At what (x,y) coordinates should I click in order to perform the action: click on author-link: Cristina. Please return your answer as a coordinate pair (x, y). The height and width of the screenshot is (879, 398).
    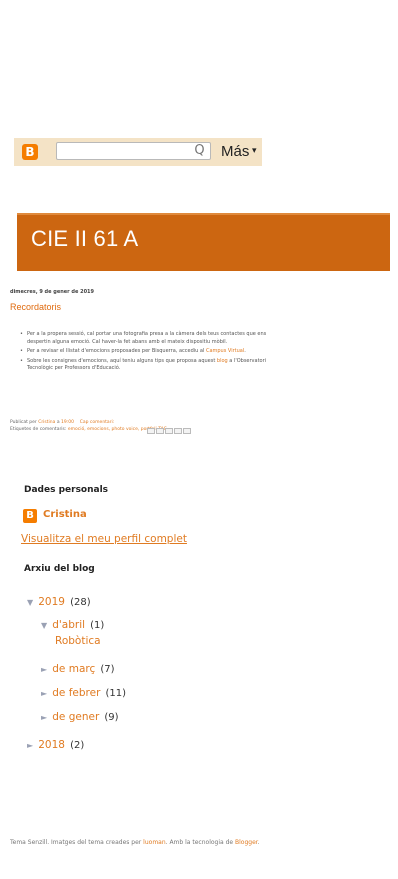
    Looking at the image, I should click on (46, 422).